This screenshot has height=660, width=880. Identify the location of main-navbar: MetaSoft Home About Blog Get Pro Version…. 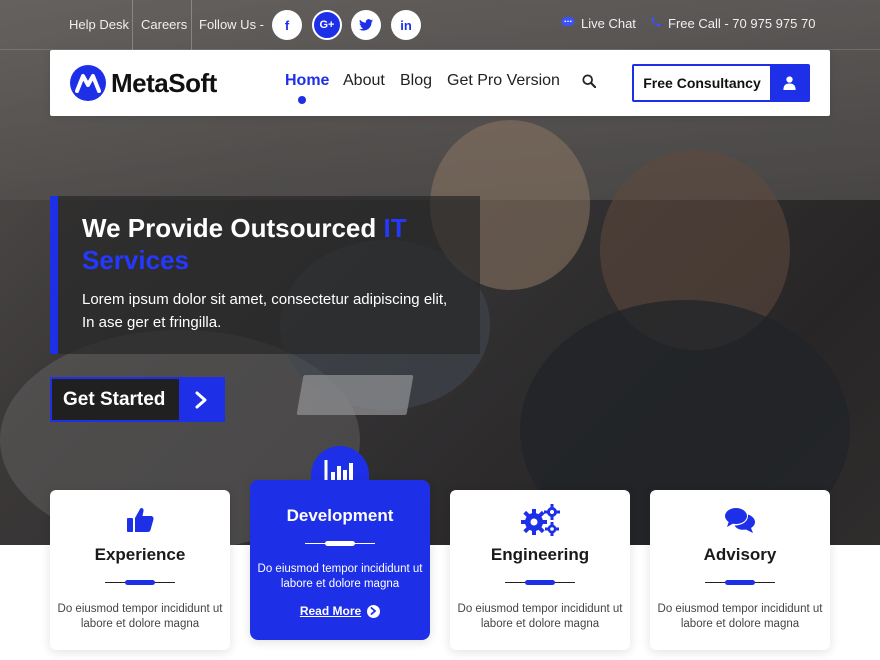
(440, 83).